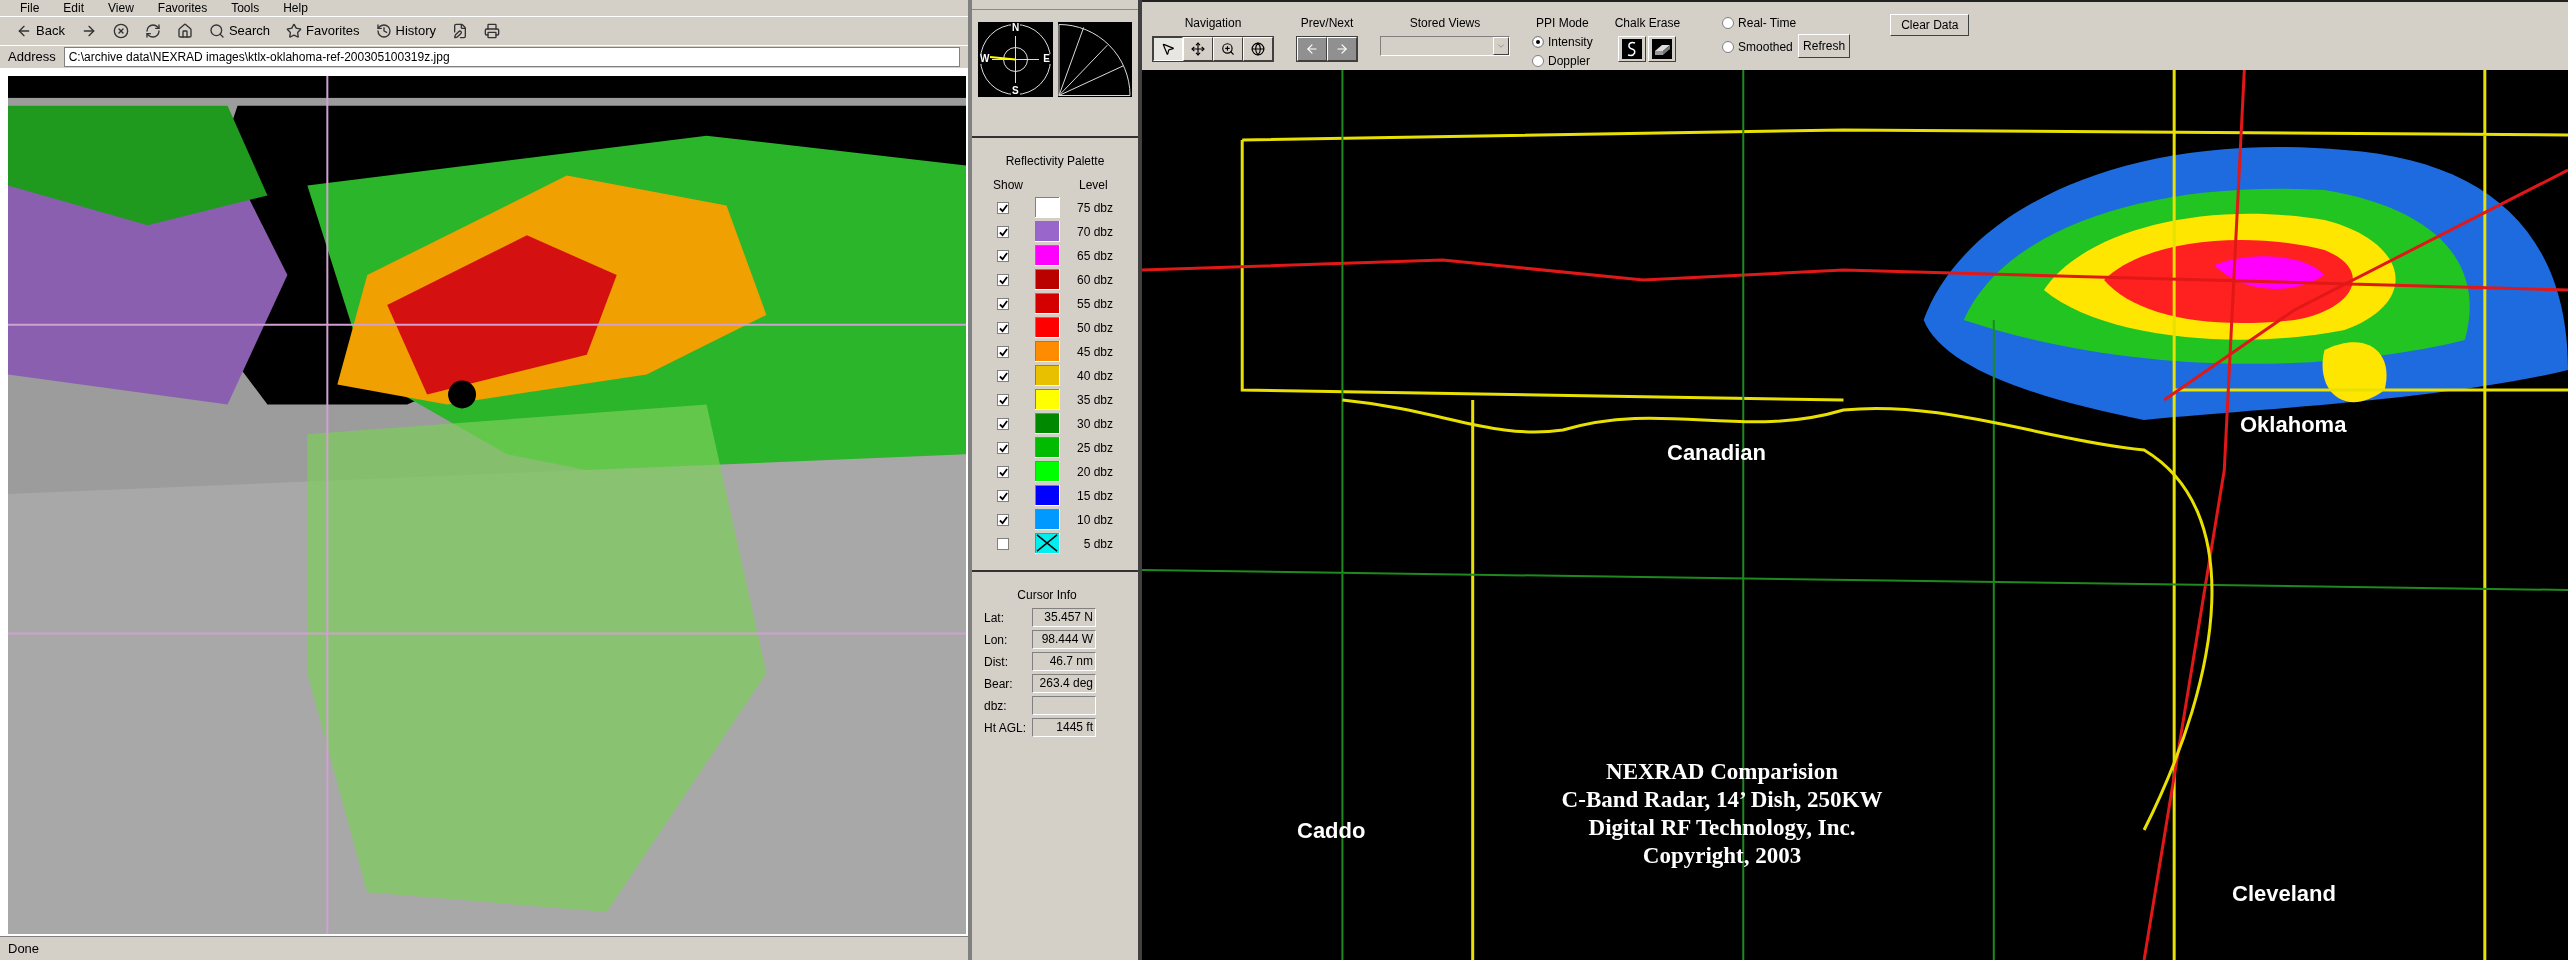  I want to click on group-label: Chalk Erase, so click(1647, 23).